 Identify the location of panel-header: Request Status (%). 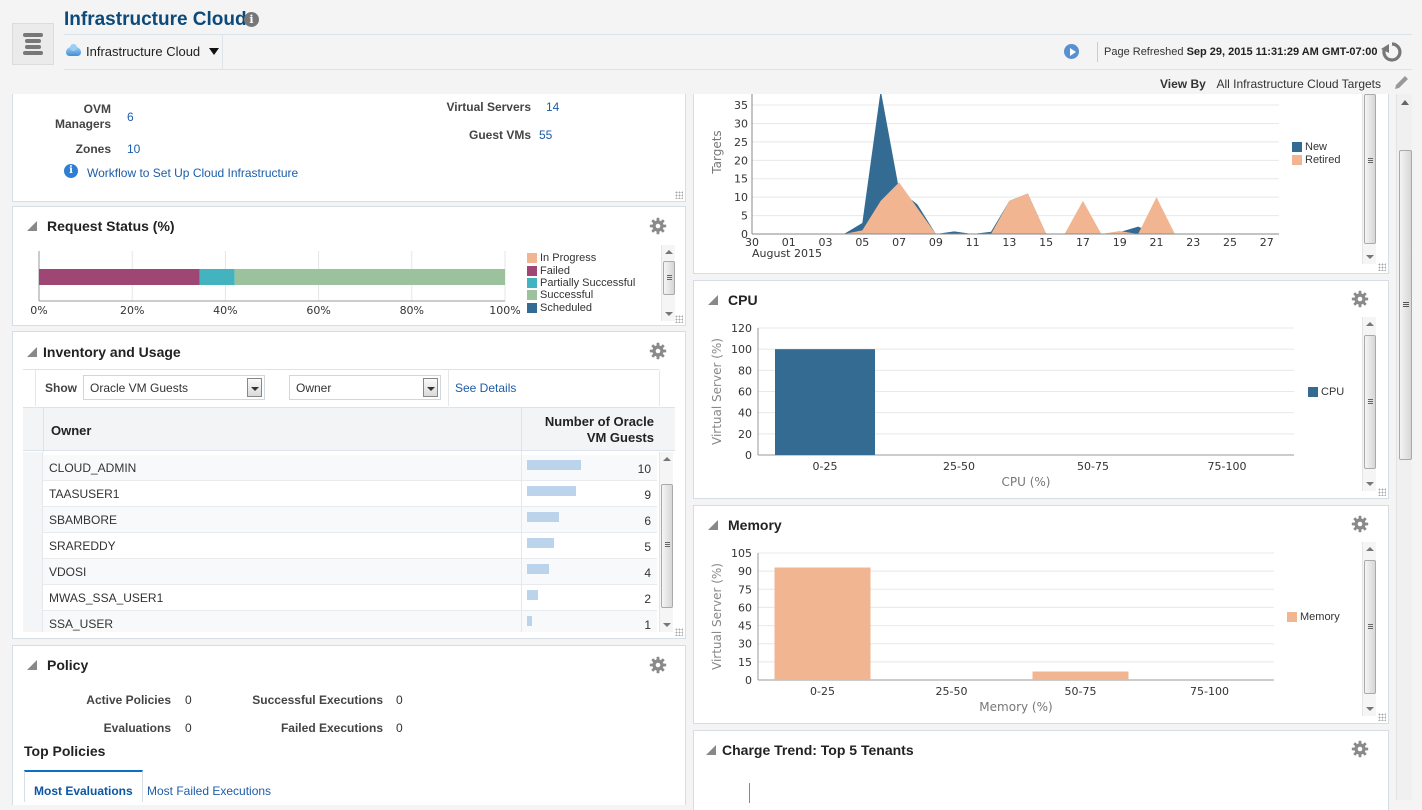
(101, 226).